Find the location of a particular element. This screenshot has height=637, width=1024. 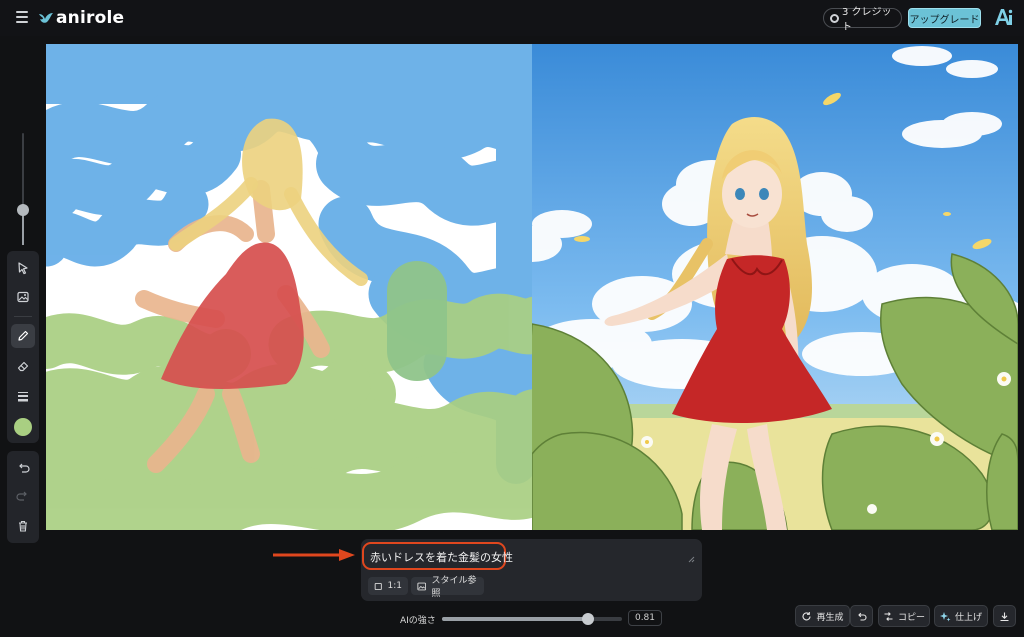

brush-size-slider is located at coordinates (23, 189).